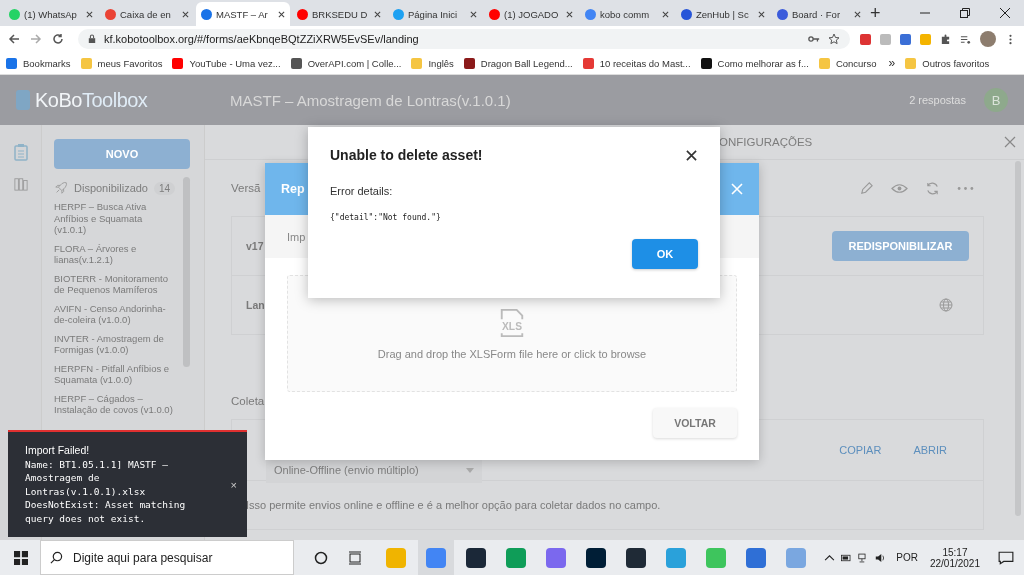 The width and height of the screenshot is (1024, 575). What do you see at coordinates (167, 557) in the screenshot?
I see `search-field: Digite aqui para pesquisar` at bounding box center [167, 557].